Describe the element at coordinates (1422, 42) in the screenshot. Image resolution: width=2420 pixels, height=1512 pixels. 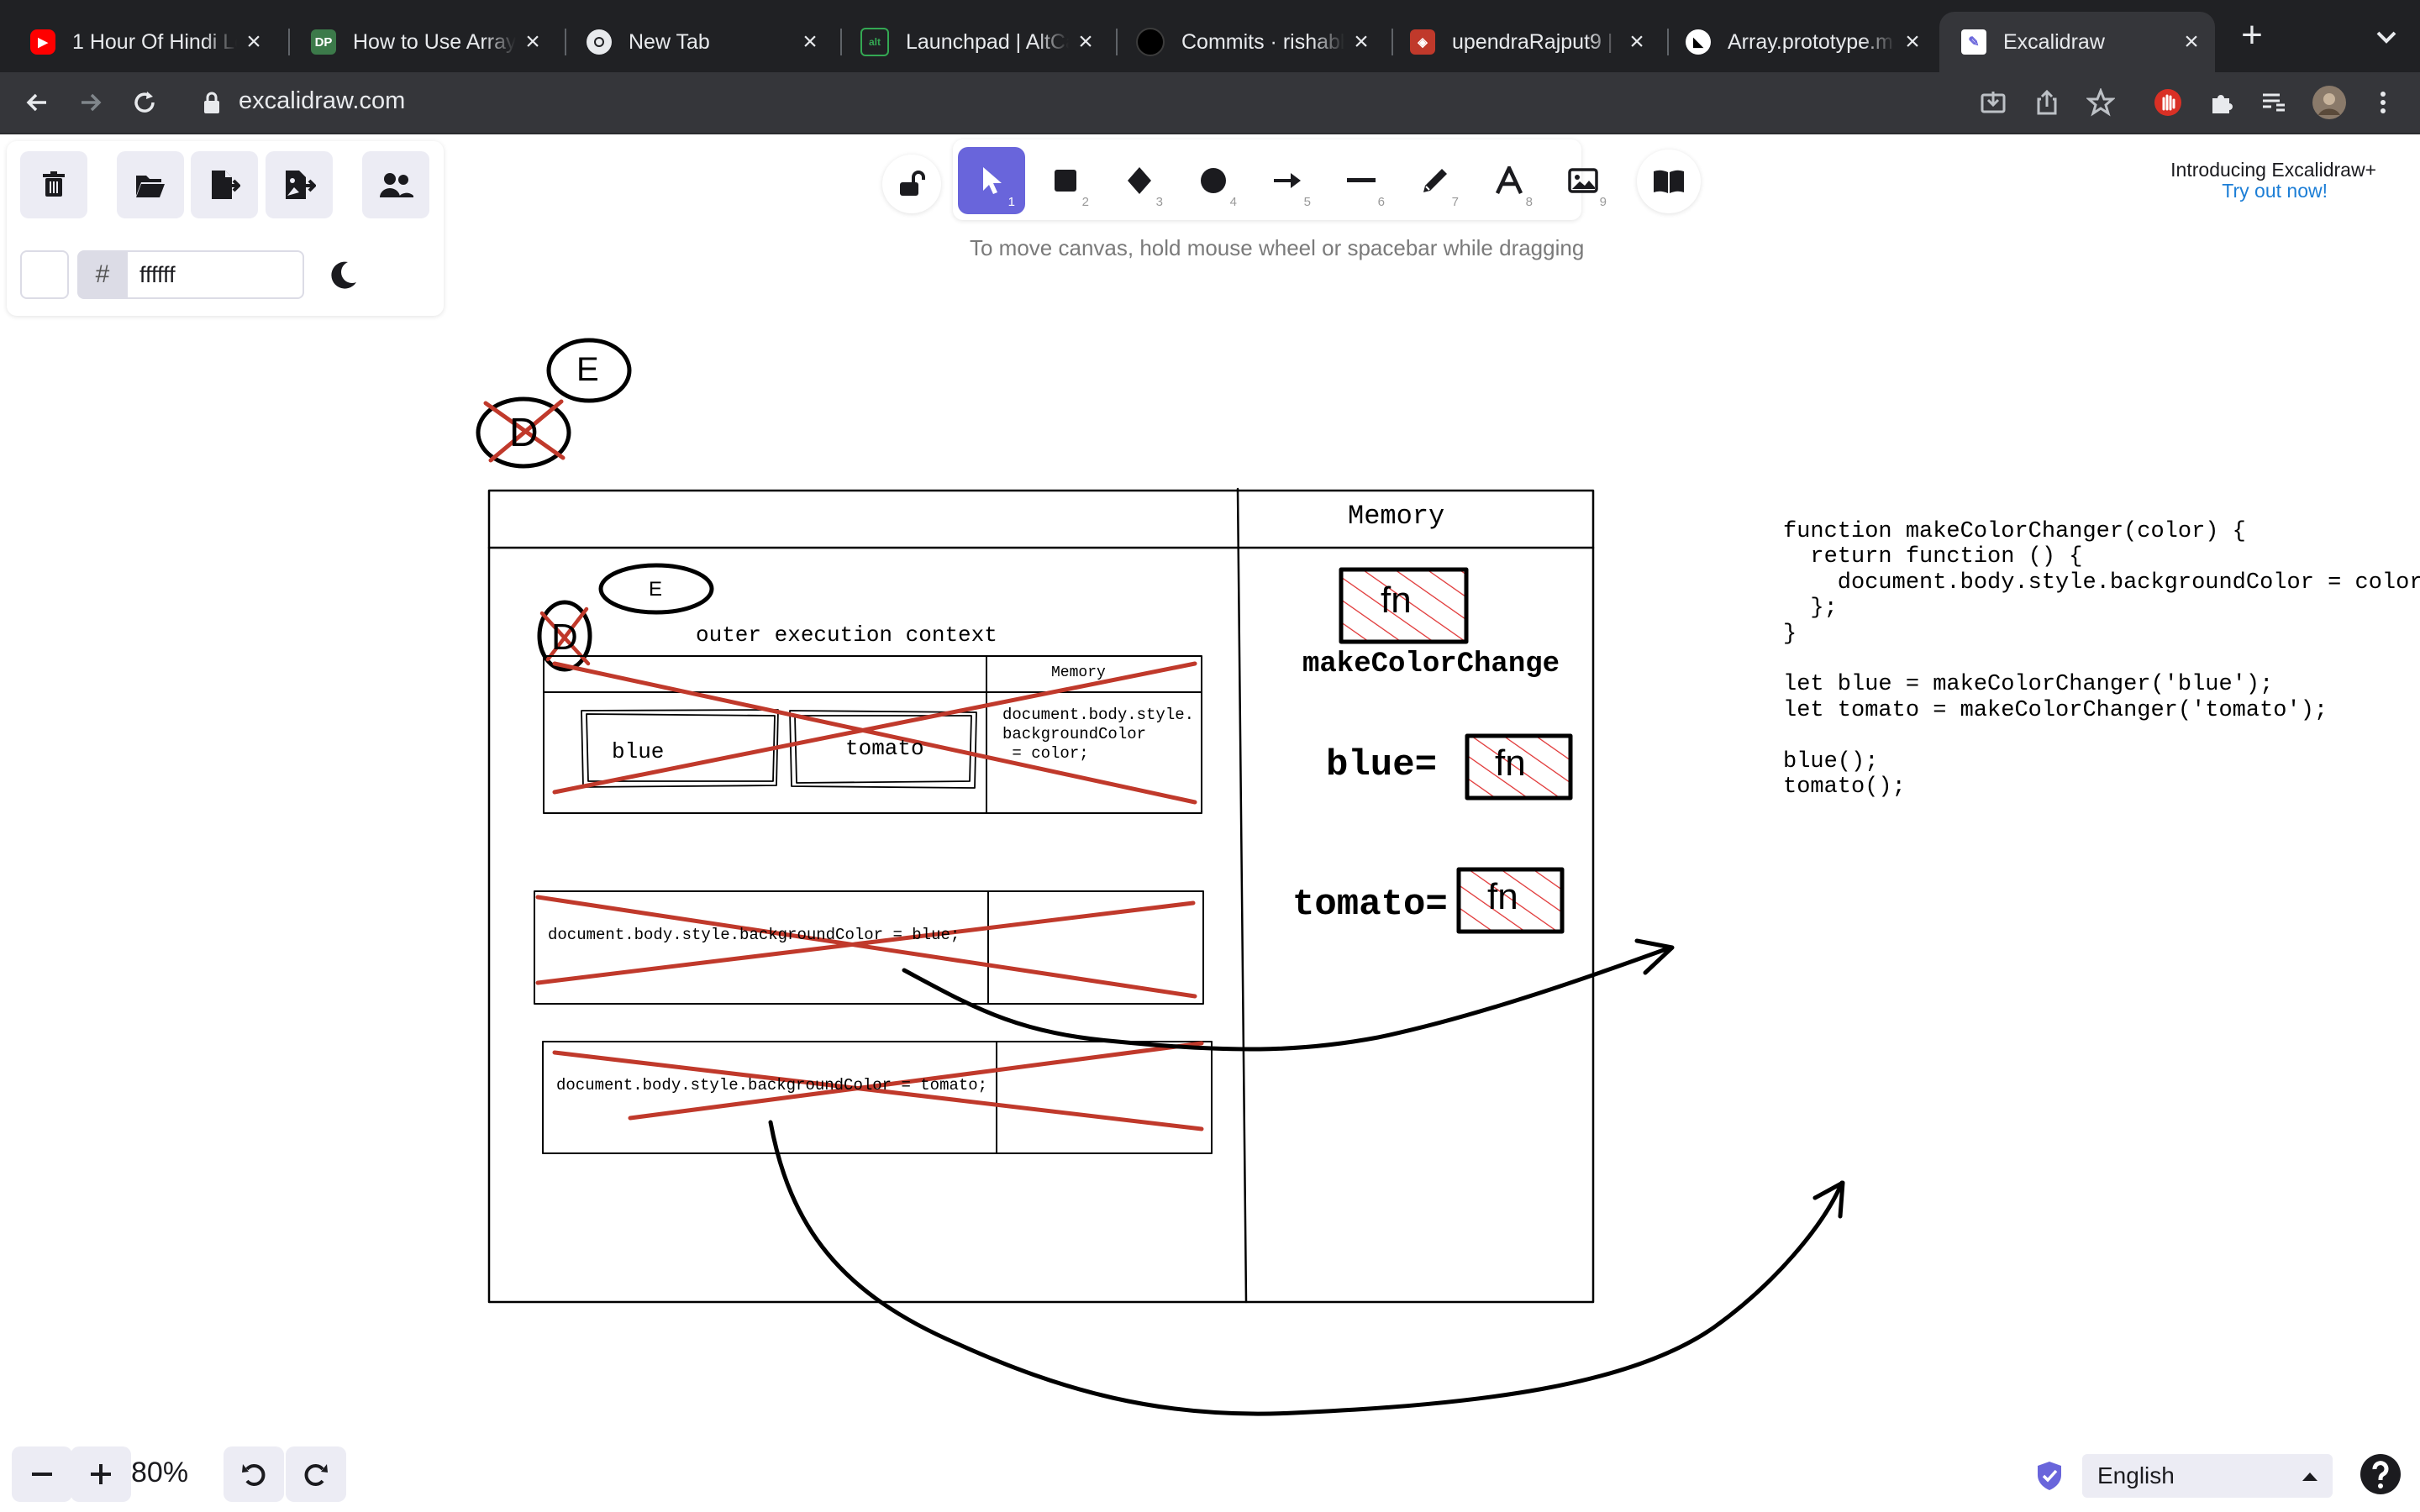
I see `codepen-icon: ◈` at that location.